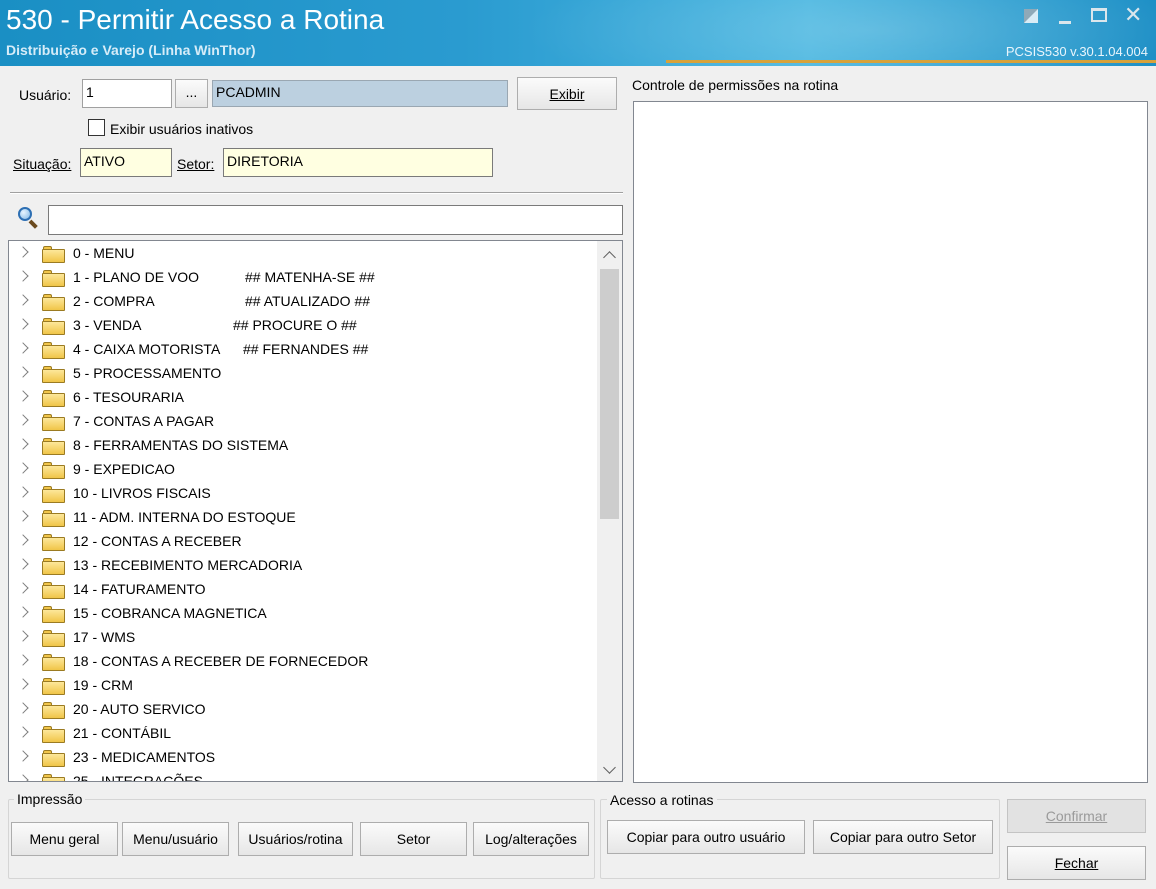 Image resolution: width=1156 pixels, height=889 pixels. What do you see at coordinates (139, 709) in the screenshot?
I see `tree-item-label: 20 - AUTO SERVICO` at bounding box center [139, 709].